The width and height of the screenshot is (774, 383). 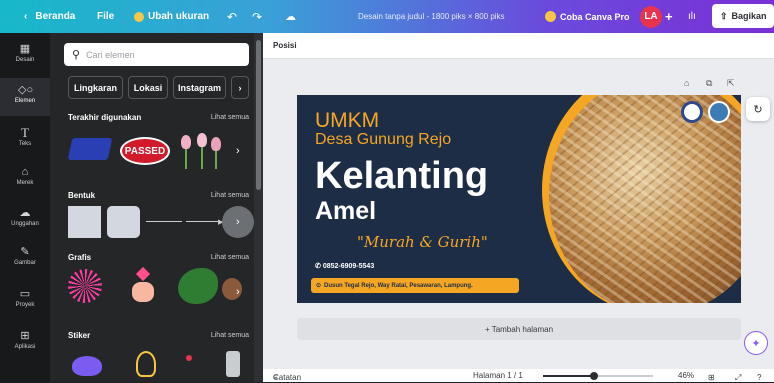 I want to click on chip-lingkaran: Lingkaran, so click(x=95, y=87).